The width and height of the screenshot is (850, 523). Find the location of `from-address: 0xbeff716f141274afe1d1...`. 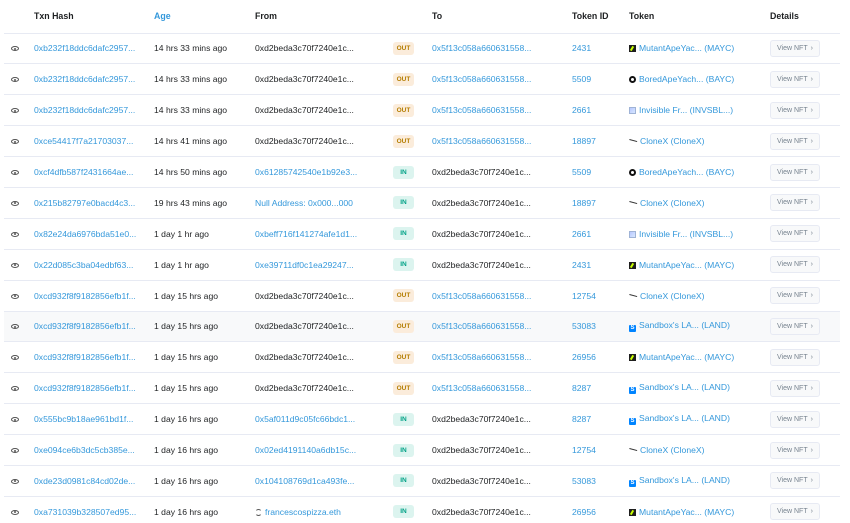

from-address: 0xbeff716f141274afe1d1... is located at coordinates (306, 234).